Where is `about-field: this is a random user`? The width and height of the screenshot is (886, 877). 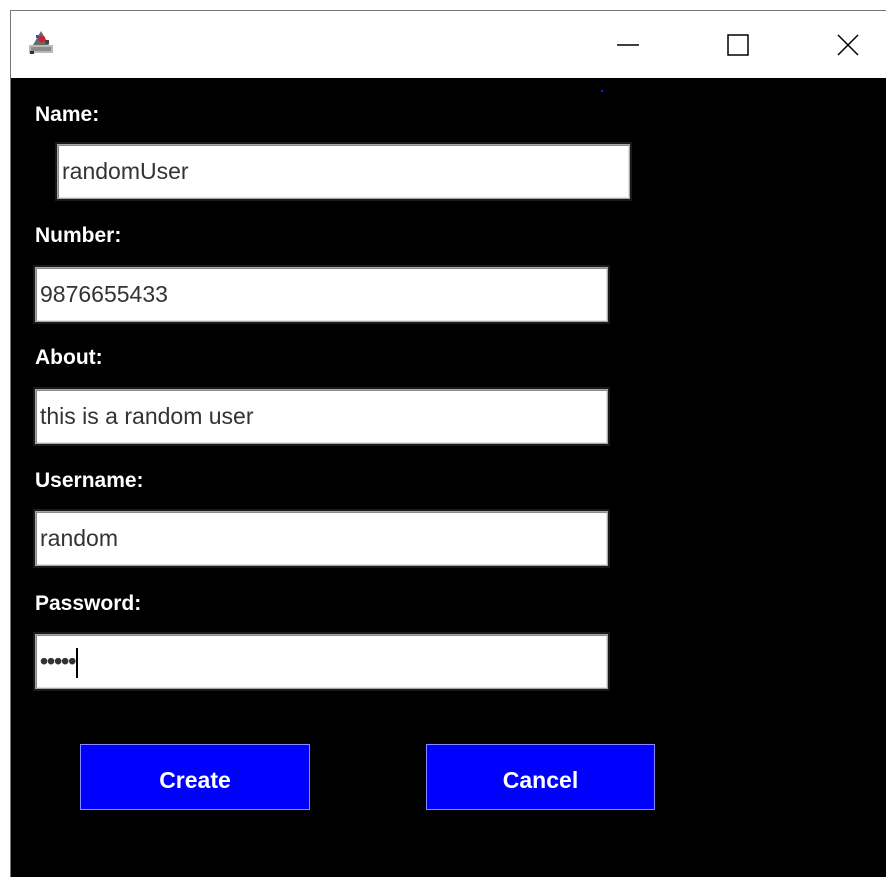
about-field: this is a random user is located at coordinates (321, 416).